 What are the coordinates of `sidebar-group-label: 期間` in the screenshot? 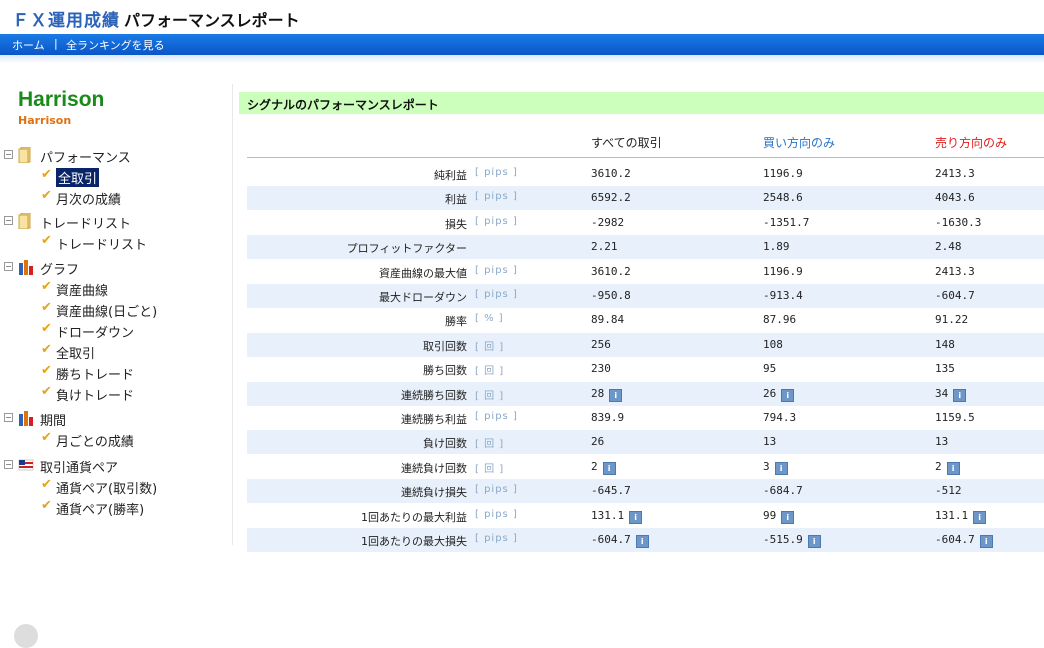 It's located at (53, 421).